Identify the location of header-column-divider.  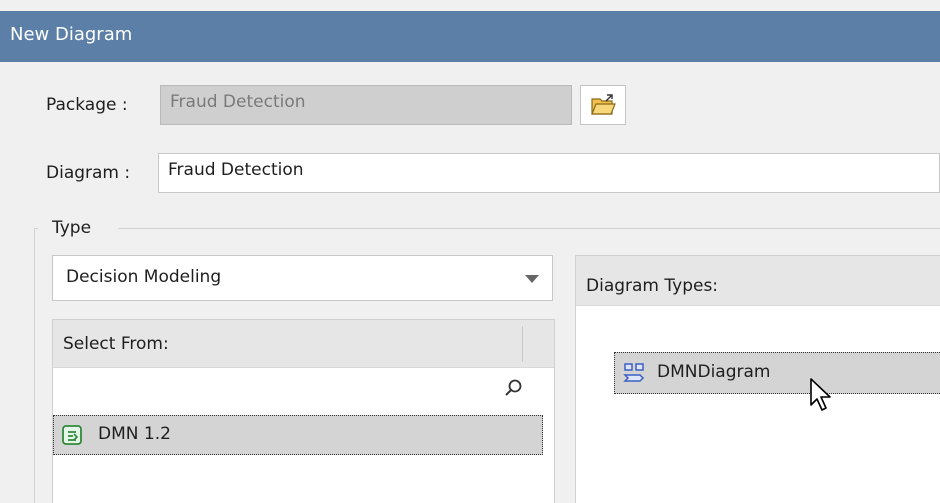
(522, 344).